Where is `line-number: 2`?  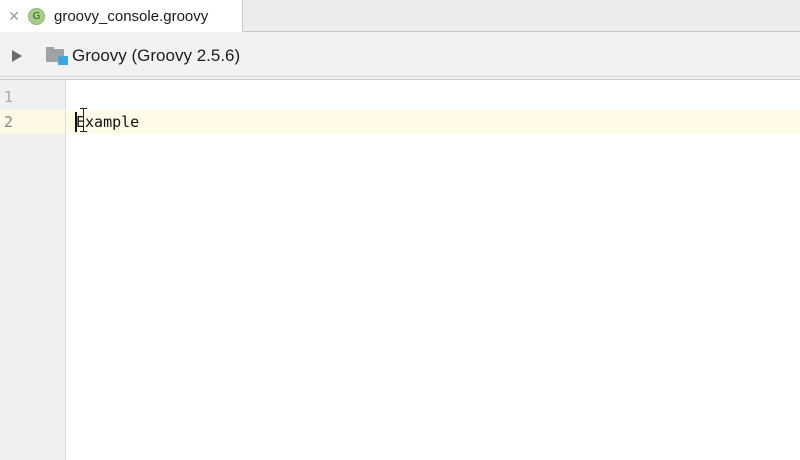
line-number: 2 is located at coordinates (9, 122).